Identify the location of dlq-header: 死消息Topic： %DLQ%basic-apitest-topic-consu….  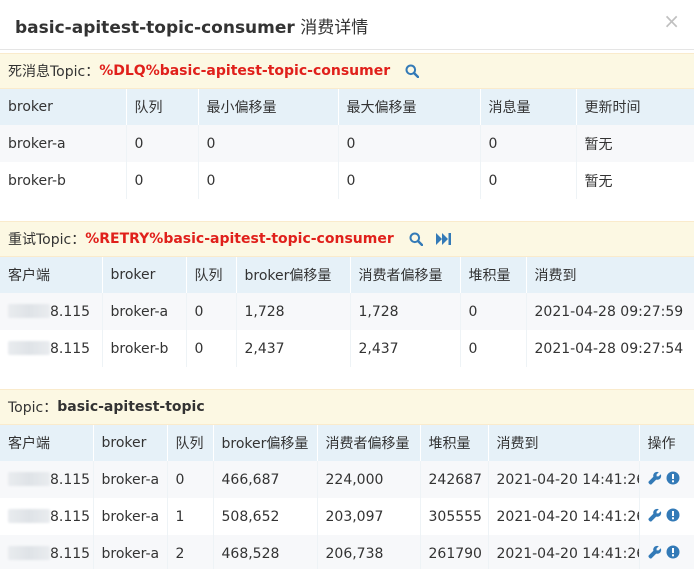
(347, 71).